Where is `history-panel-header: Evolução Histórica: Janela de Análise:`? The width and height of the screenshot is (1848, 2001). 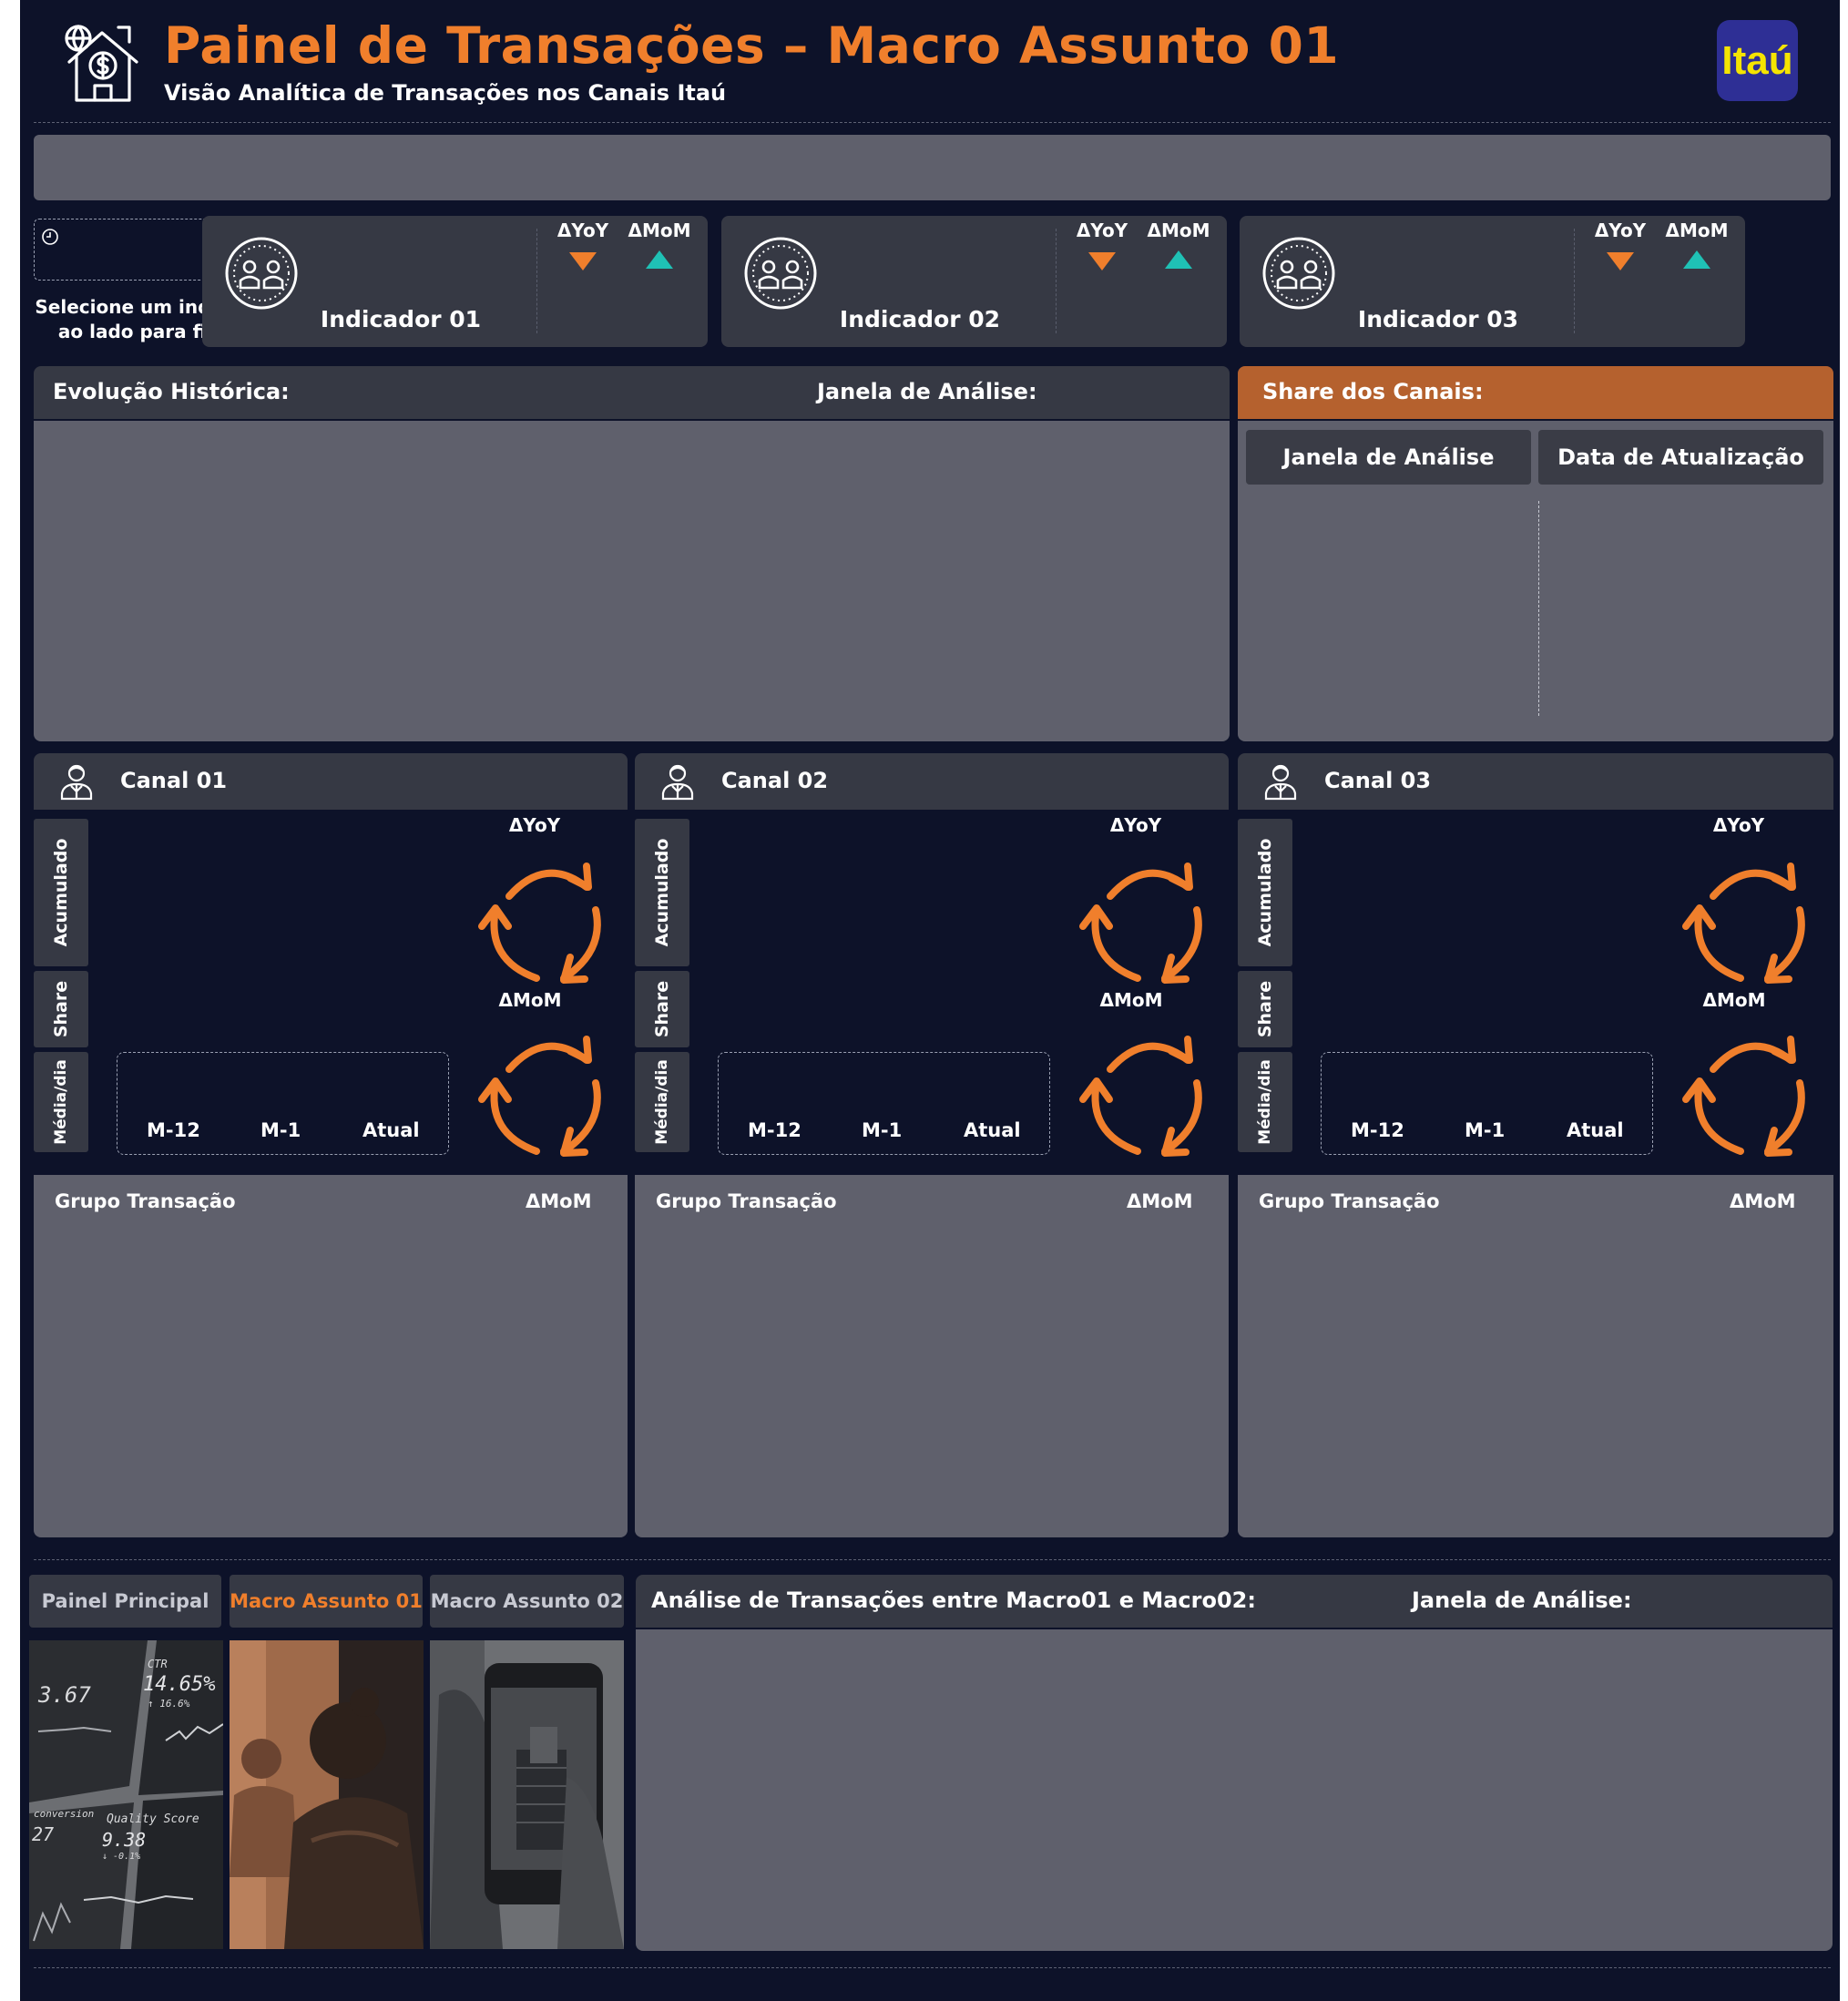 history-panel-header: Evolução Histórica: Janela de Análise: is located at coordinates (632, 392).